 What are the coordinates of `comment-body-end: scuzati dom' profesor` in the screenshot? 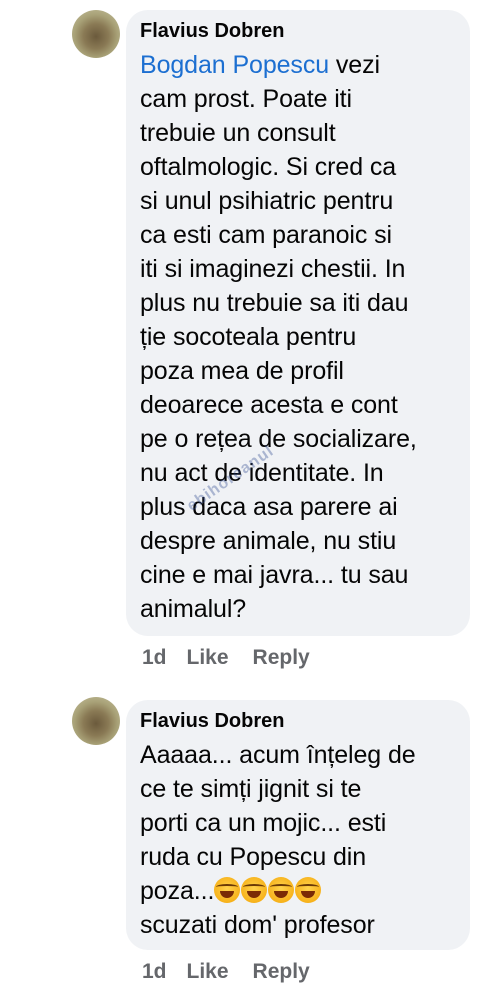 It's located at (257, 925).